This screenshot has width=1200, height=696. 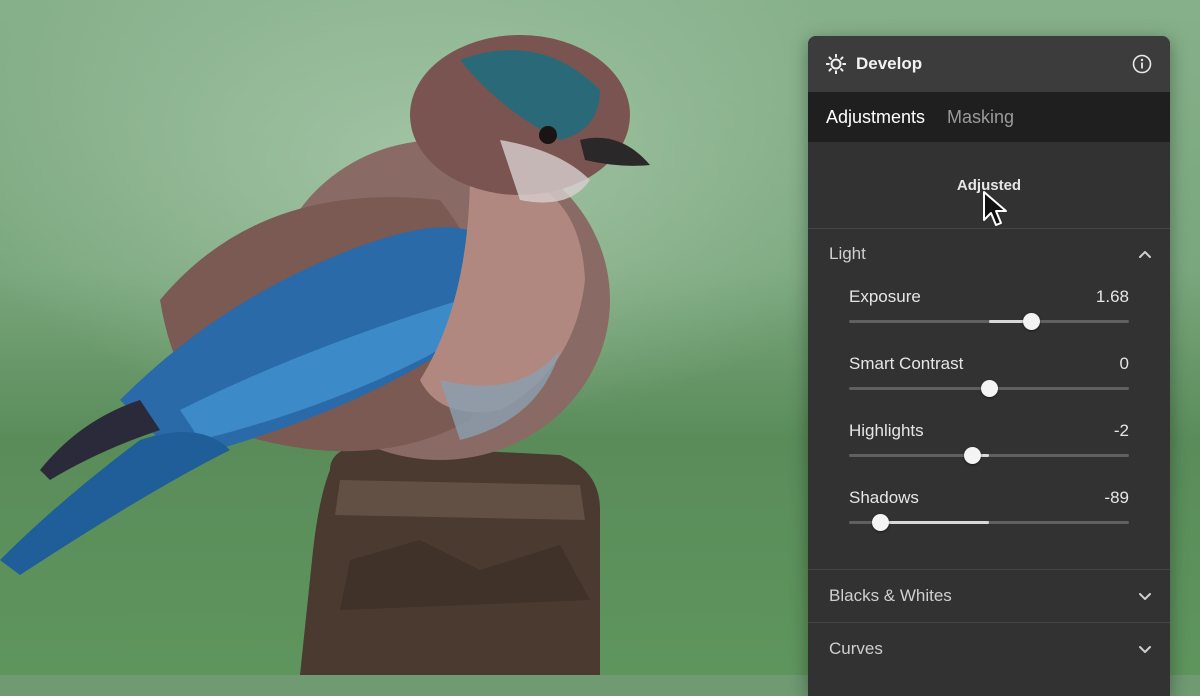 I want to click on chevron-up-icon, so click(x=1145, y=254).